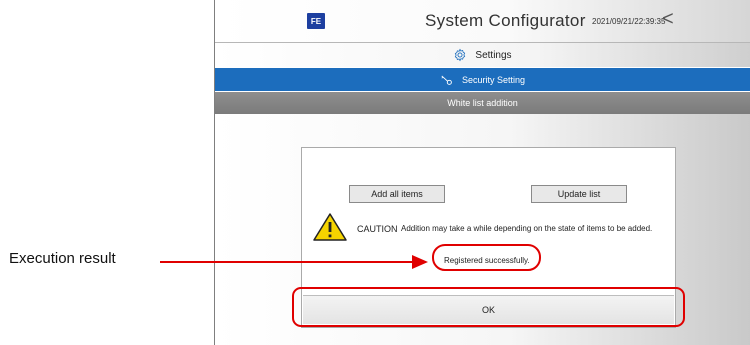  What do you see at coordinates (579, 194) in the screenshot?
I see `update-list-button: Update list` at bounding box center [579, 194].